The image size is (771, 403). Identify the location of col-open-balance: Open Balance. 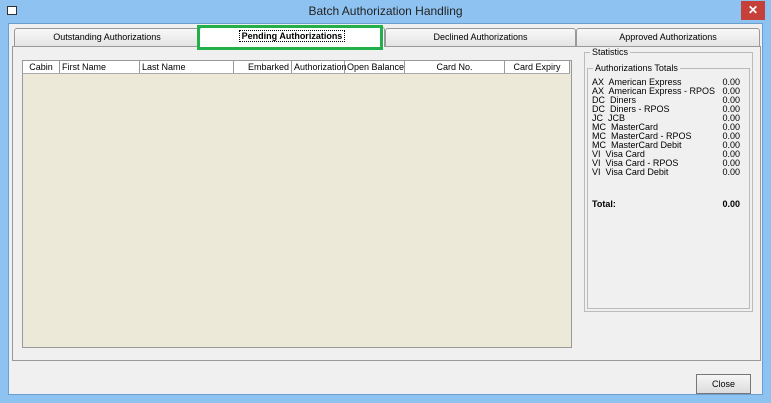
(375, 67).